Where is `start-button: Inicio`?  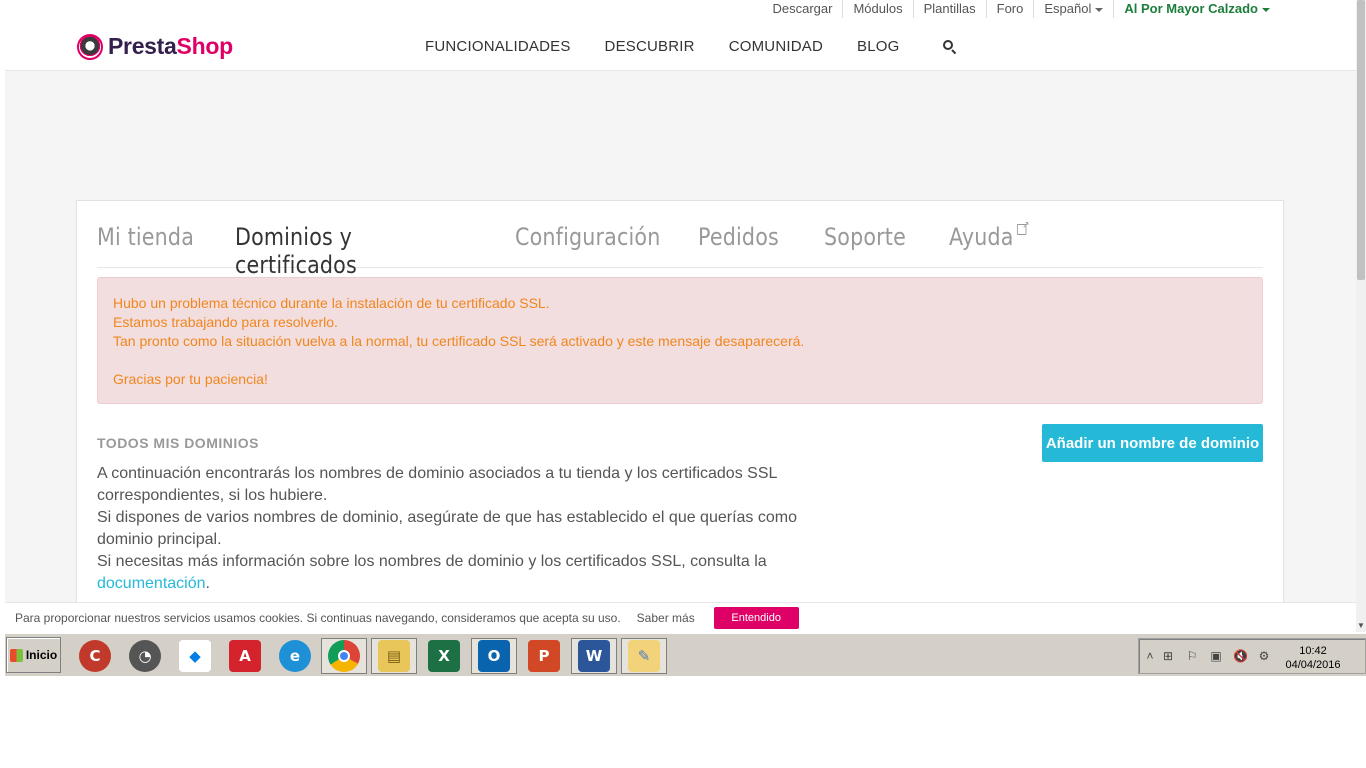 start-button: Inicio is located at coordinates (33, 655).